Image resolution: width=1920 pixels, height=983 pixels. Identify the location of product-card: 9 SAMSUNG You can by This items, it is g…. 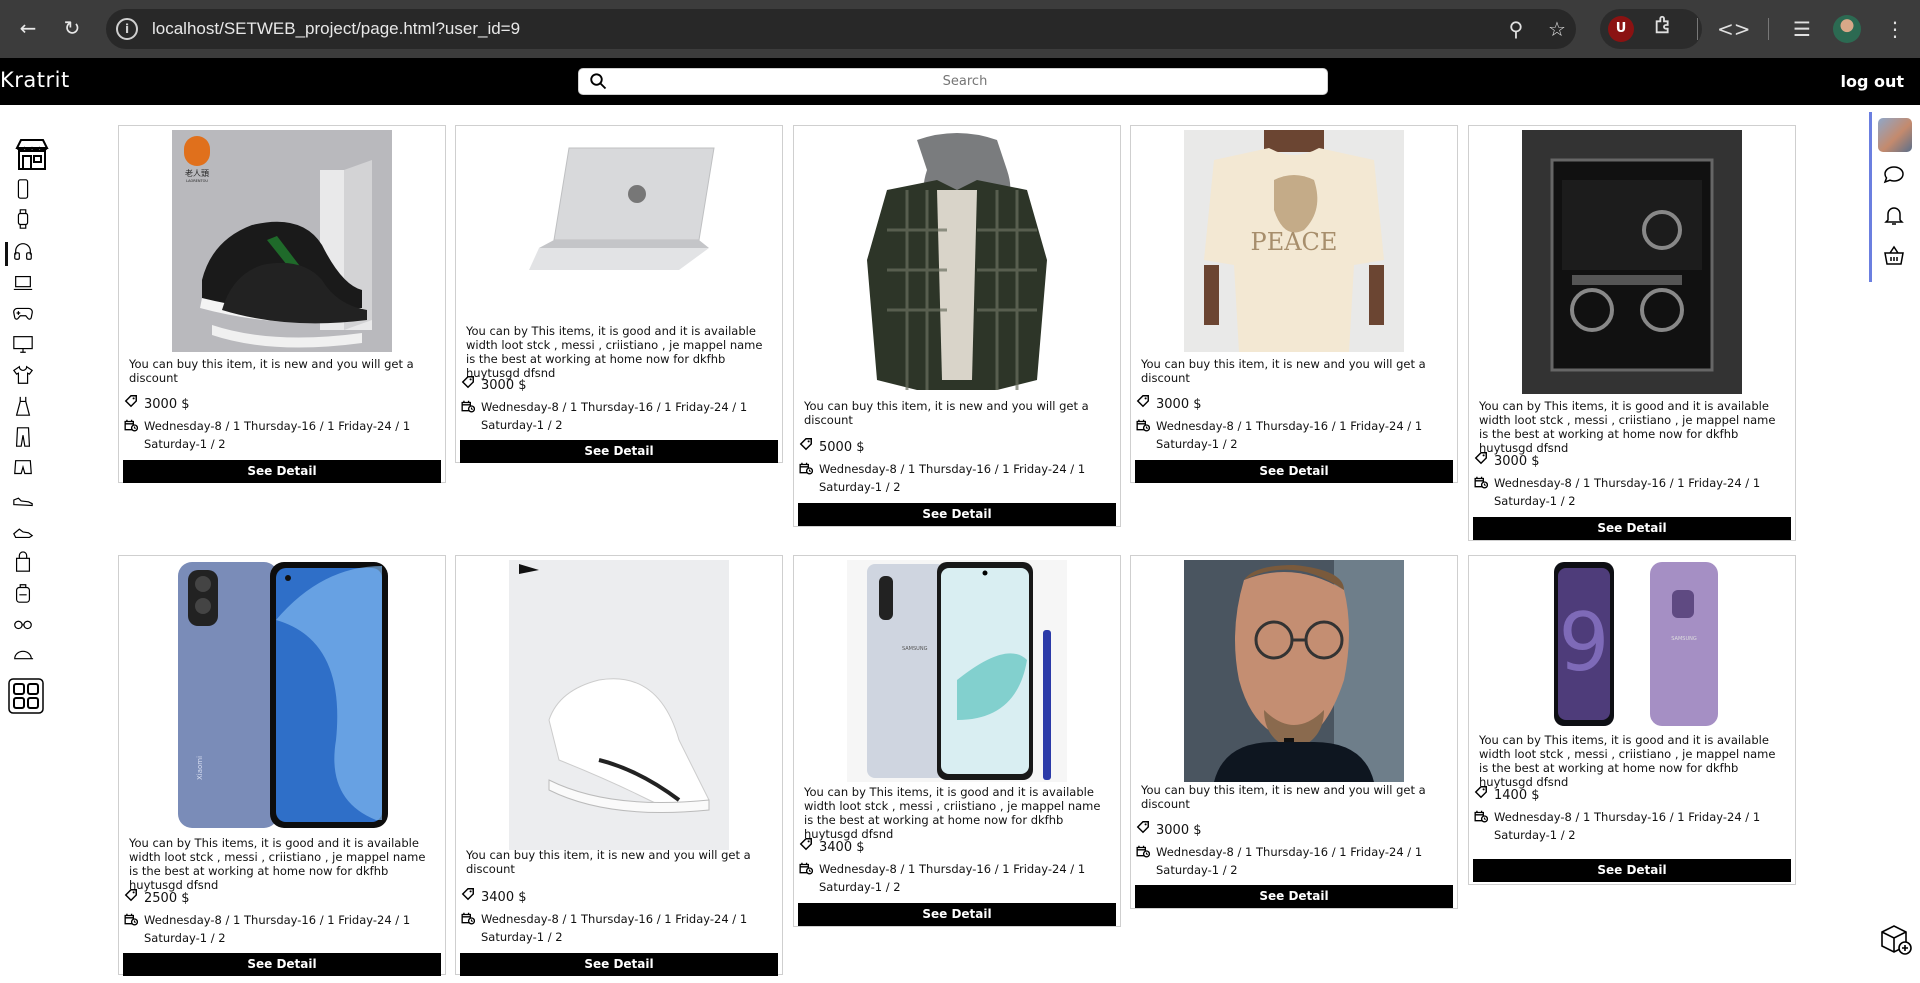
(1632, 720).